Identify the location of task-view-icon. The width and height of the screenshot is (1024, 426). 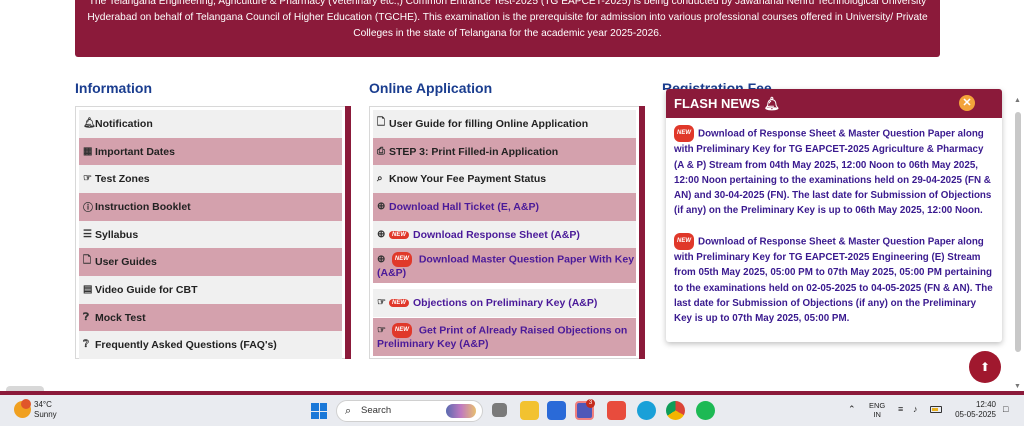
(499, 410).